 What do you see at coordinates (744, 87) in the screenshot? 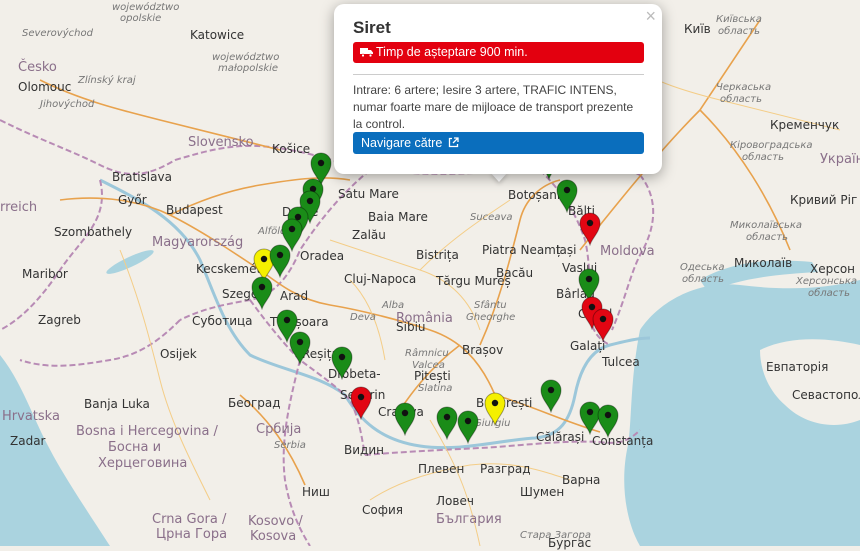
I see `map-label: Черкаська` at bounding box center [744, 87].